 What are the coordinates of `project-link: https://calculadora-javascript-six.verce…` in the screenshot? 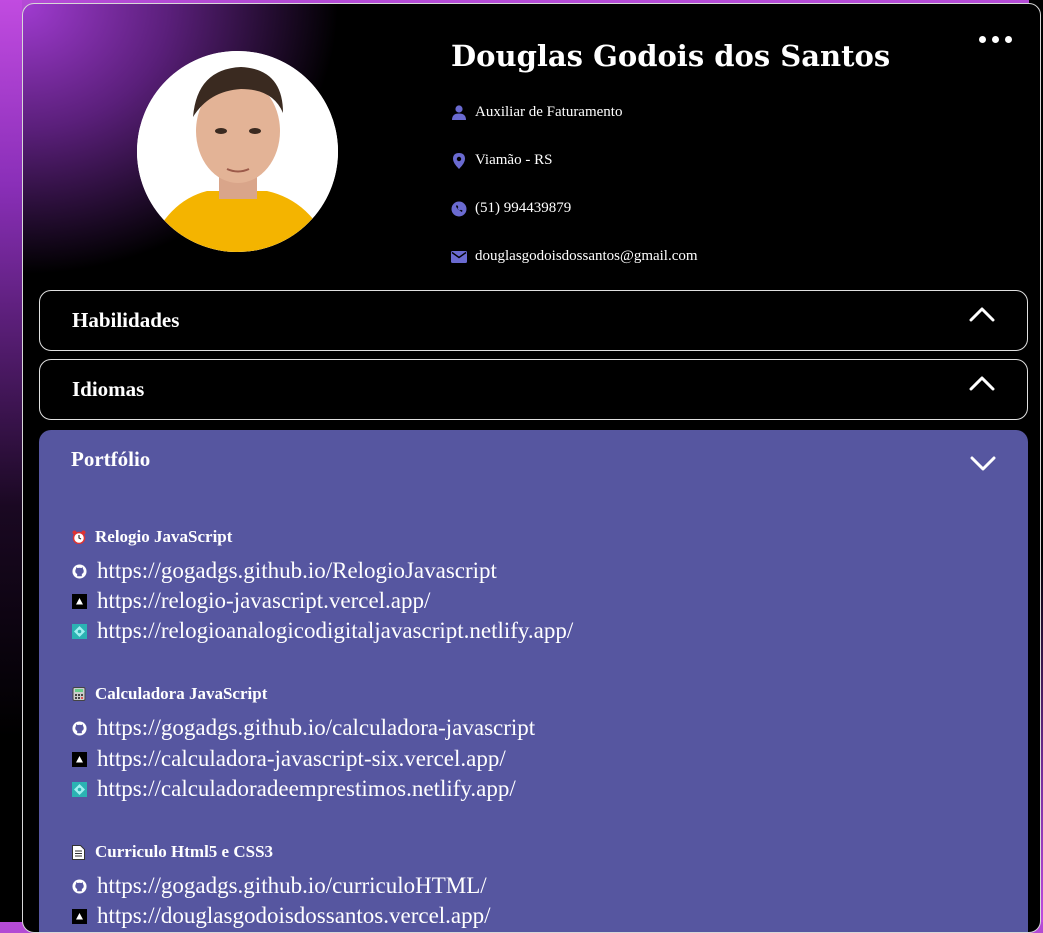 It's located at (289, 759).